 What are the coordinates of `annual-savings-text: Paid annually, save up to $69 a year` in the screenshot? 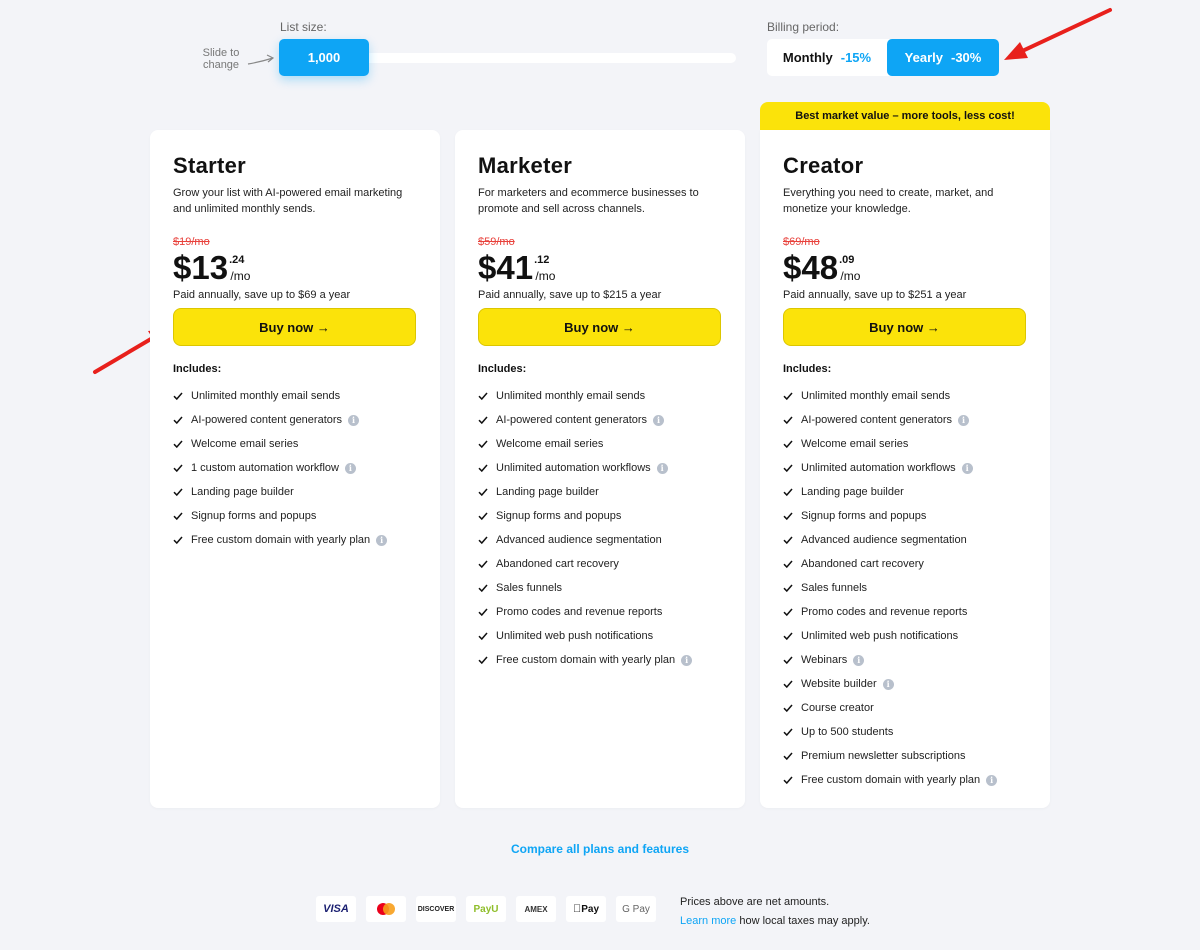 It's located at (262, 295).